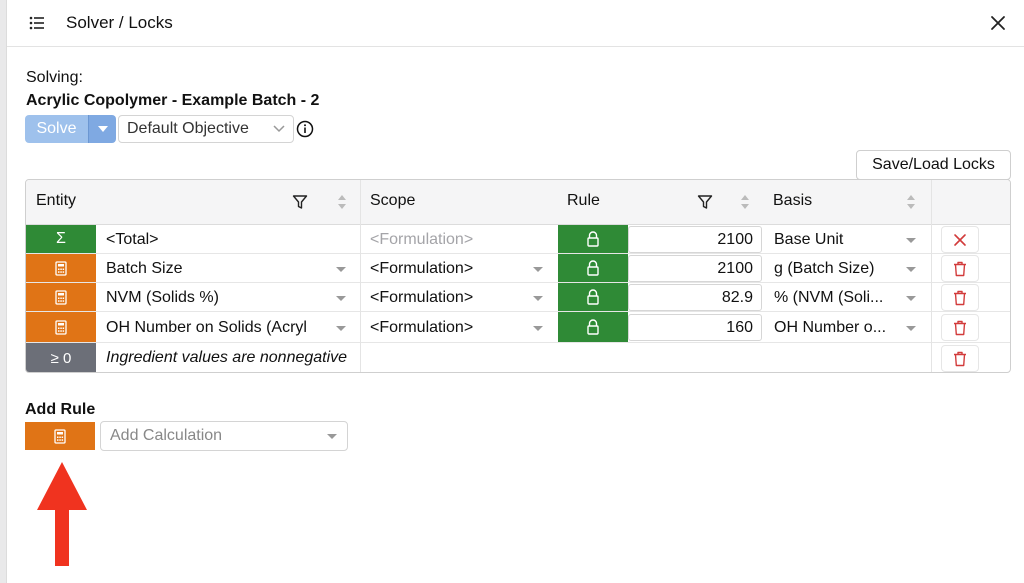  I want to click on solve-dropdown-button, so click(102, 129).